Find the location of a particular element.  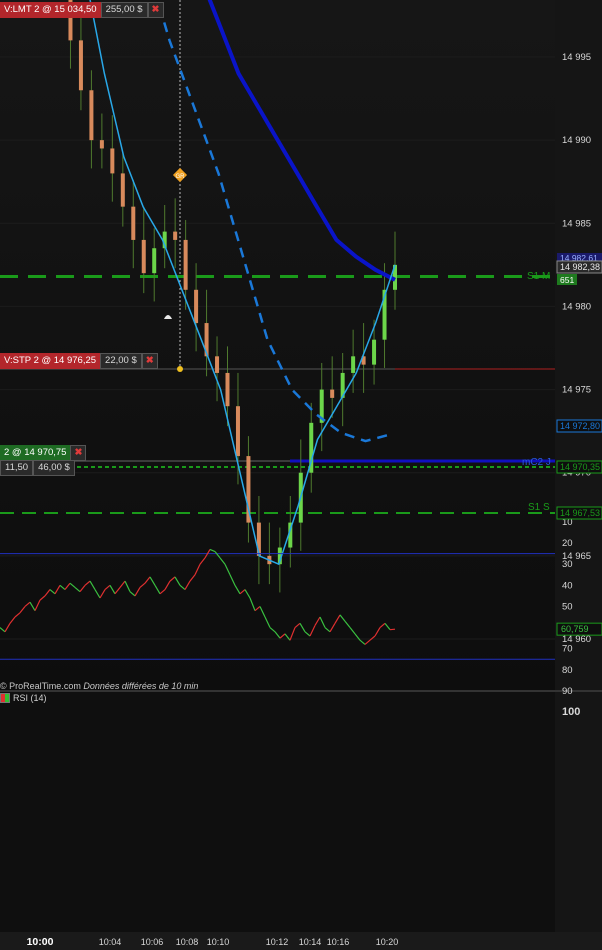

rsi-tick-label: 20 is located at coordinates (567, 543).